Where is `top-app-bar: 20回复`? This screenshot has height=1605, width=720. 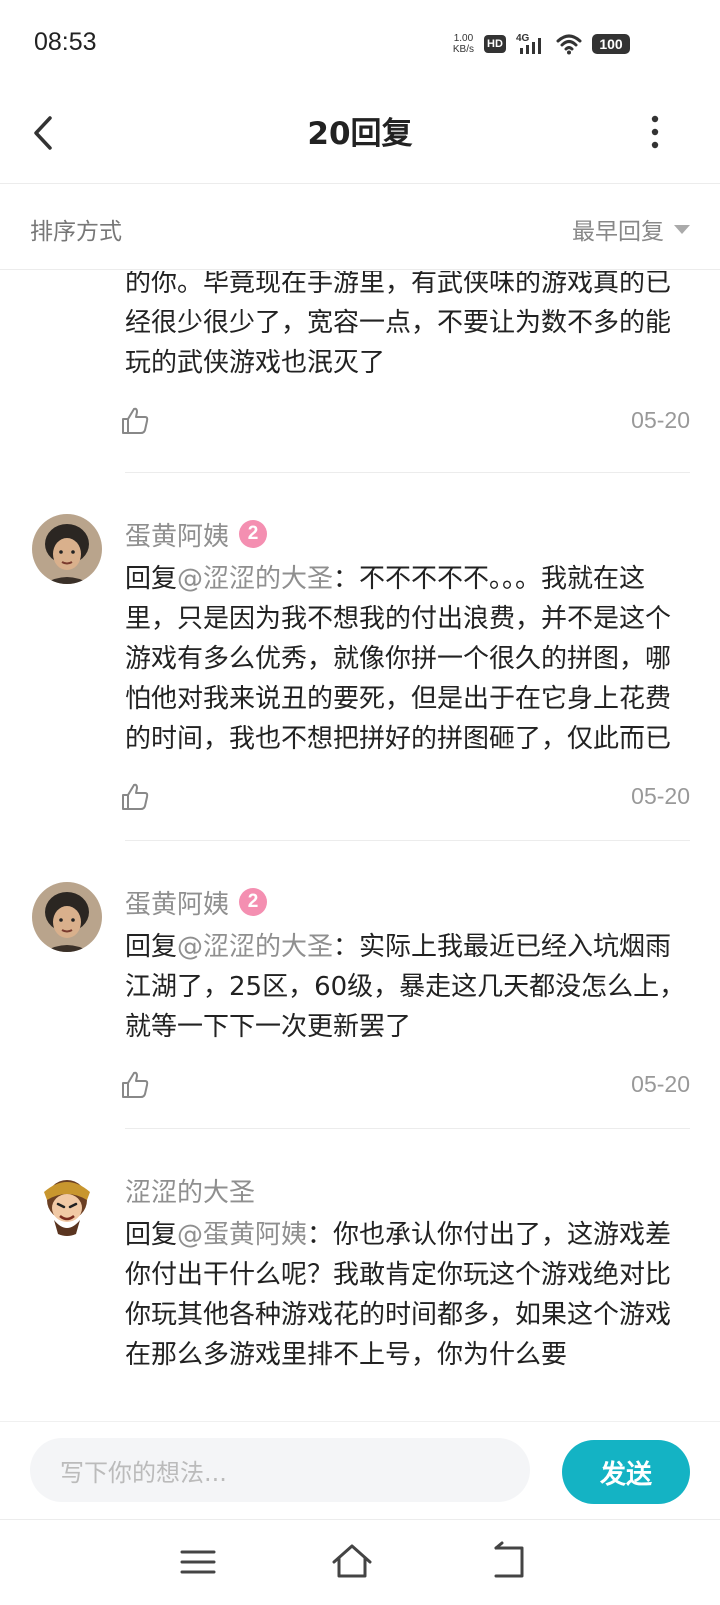
top-app-bar: 20回复 is located at coordinates (360, 135).